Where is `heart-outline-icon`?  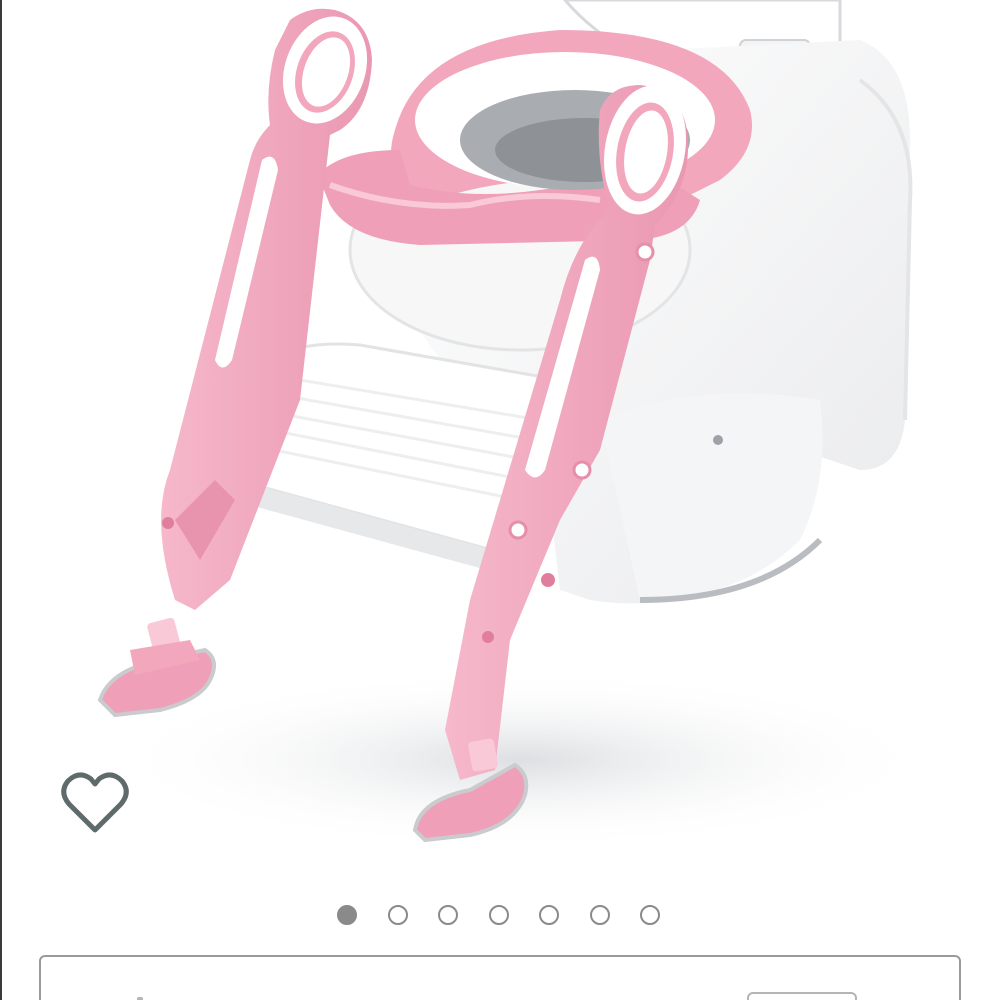 heart-outline-icon is located at coordinates (95, 802).